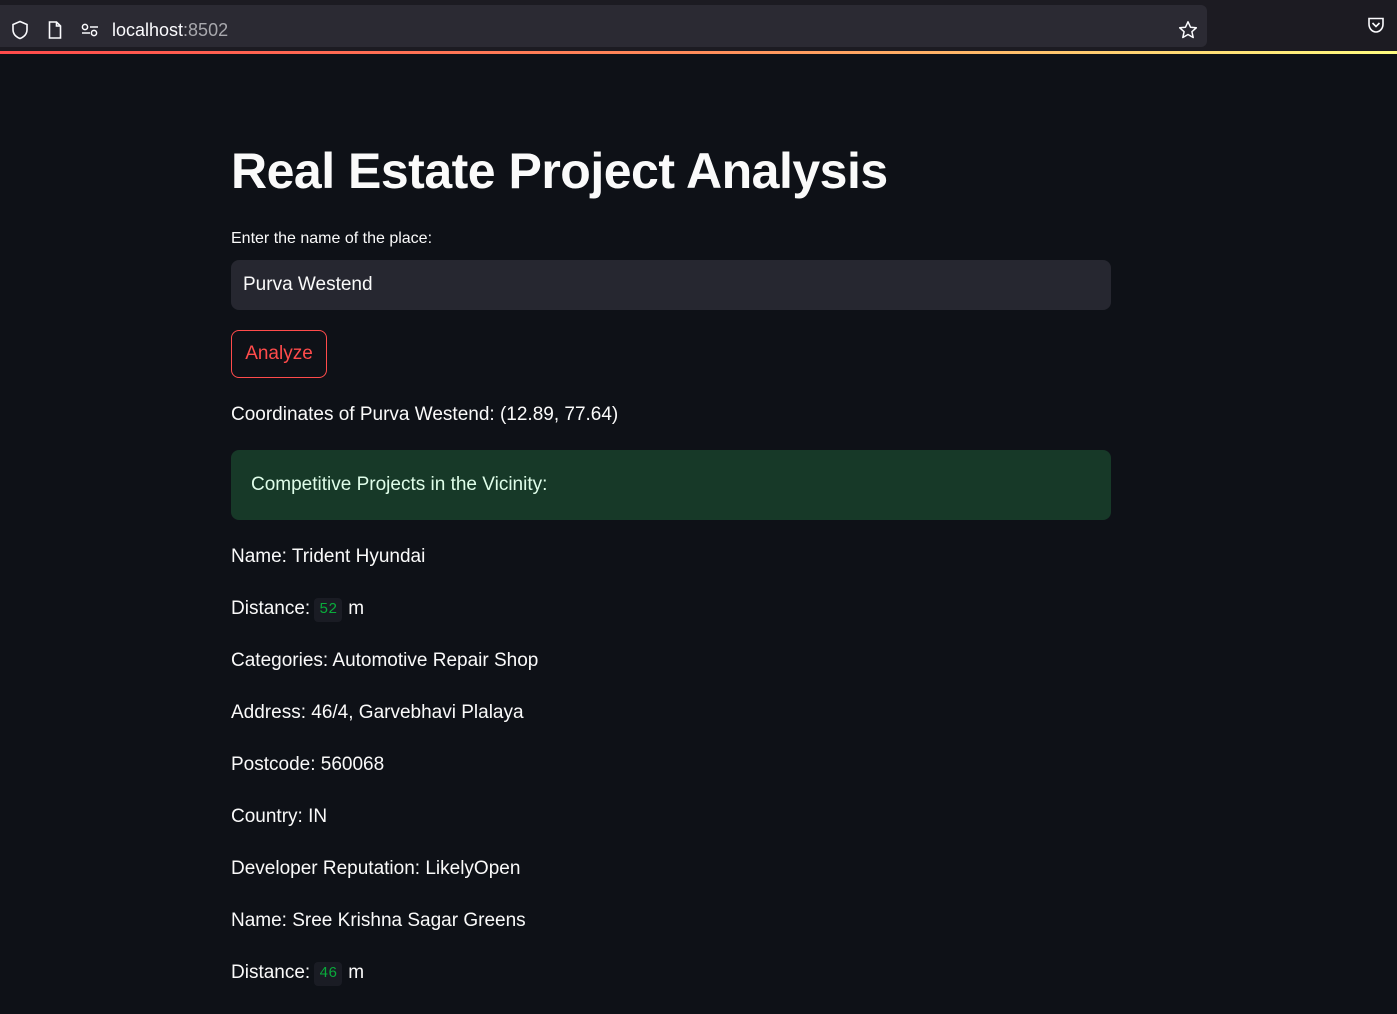  I want to click on bookmark-star-icon, so click(1188, 30).